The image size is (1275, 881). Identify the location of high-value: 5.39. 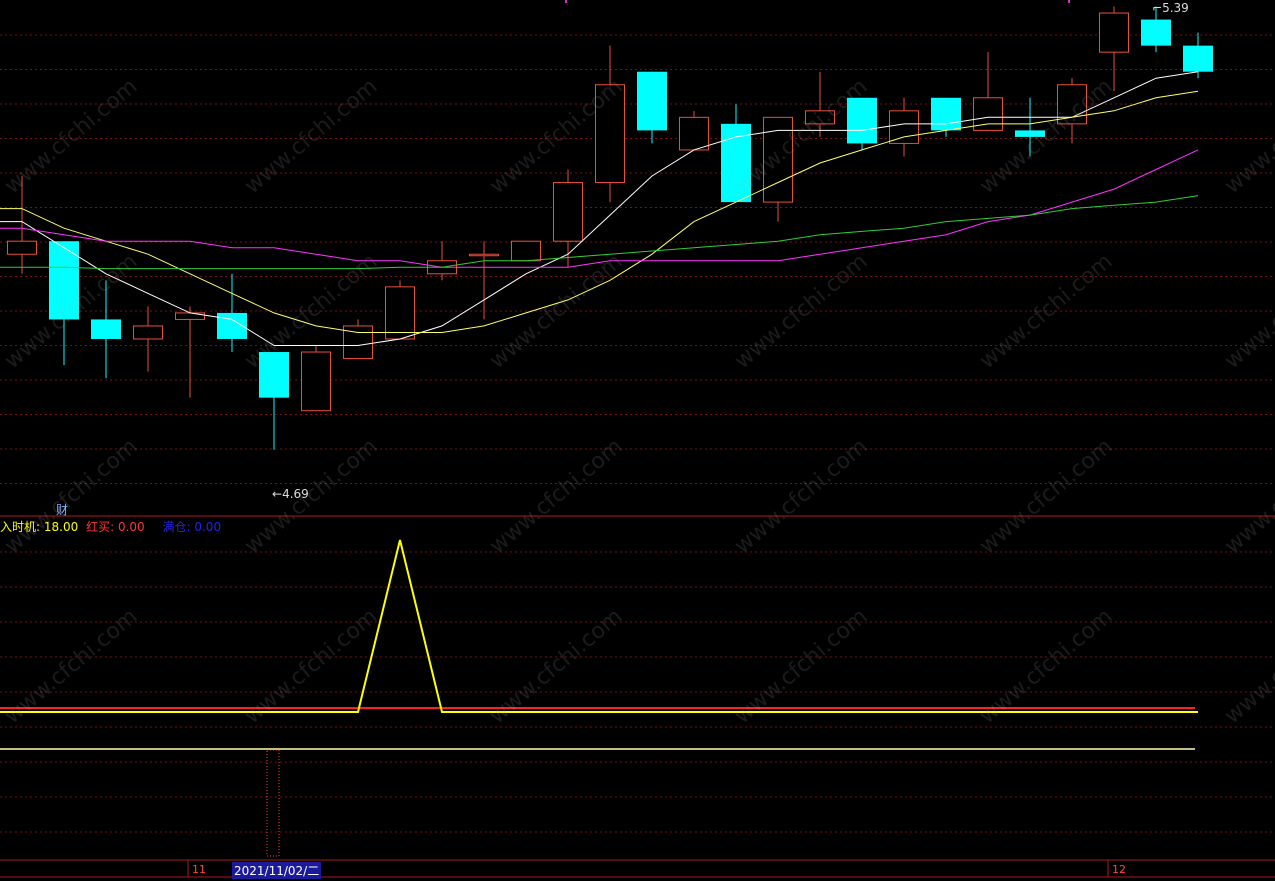
(1175, 8).